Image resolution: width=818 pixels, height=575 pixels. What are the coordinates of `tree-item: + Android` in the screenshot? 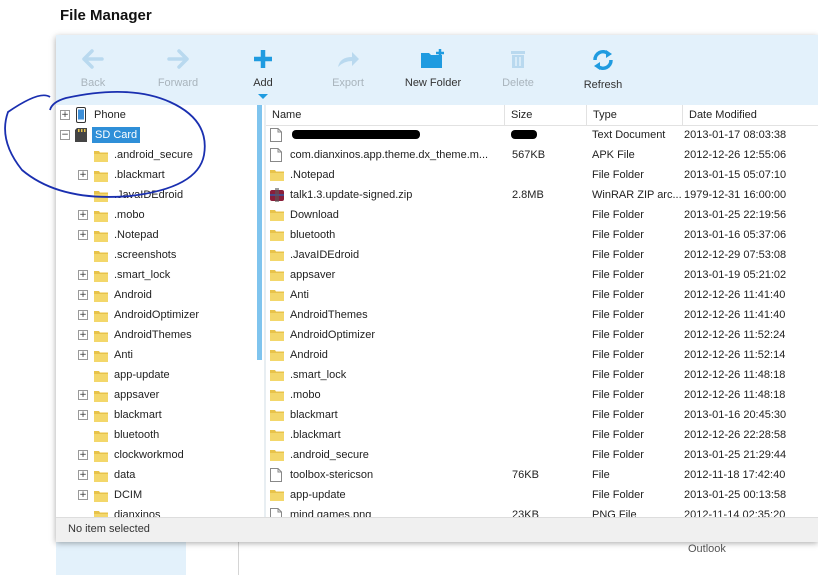 It's located at (160, 295).